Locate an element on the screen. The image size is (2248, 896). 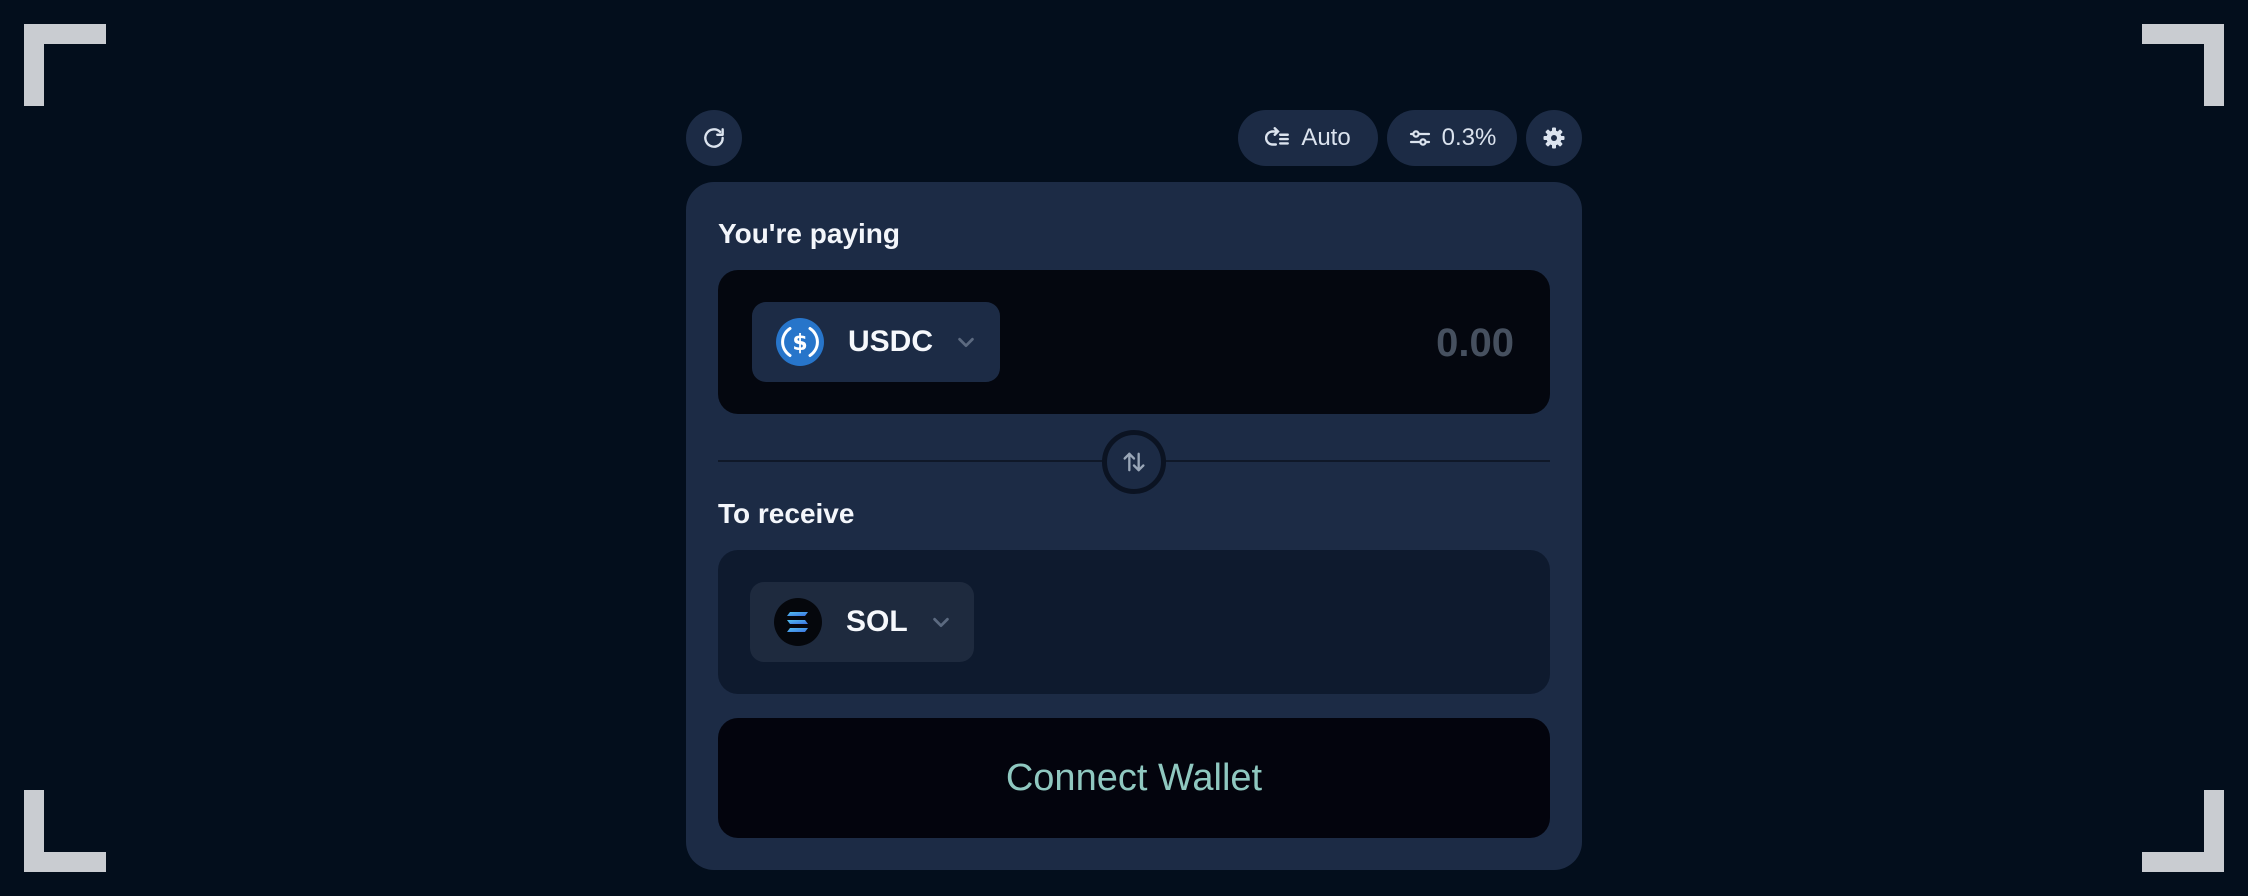
gear-icon is located at coordinates (1554, 138).